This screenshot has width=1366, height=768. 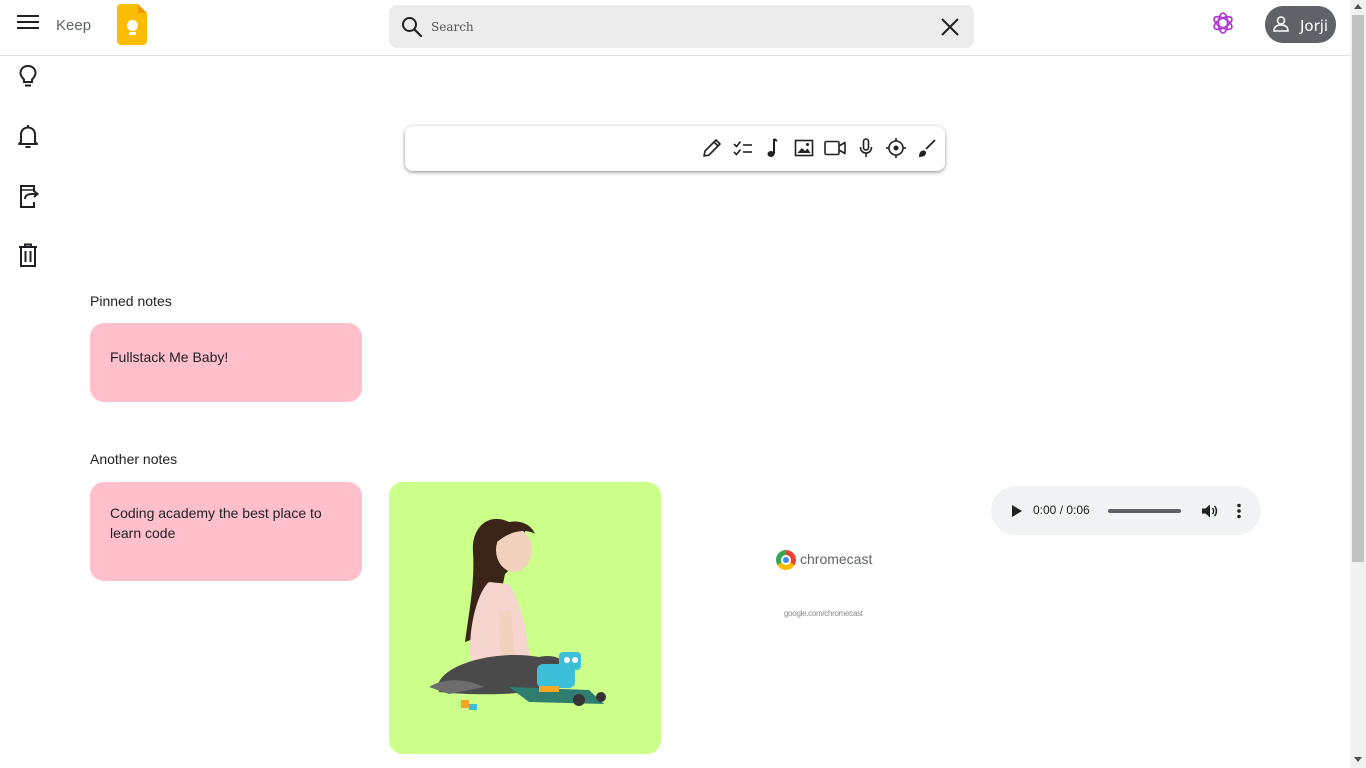 I want to click on app-header: Keep Jorji, so click(x=675, y=28).